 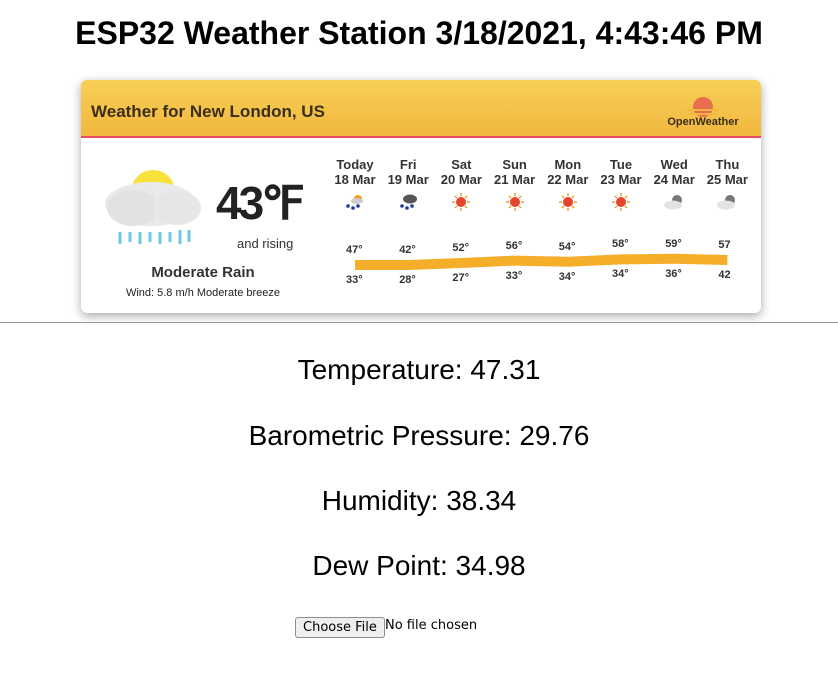 I want to click on dew-point-reading: Dew Point: 34.98, so click(x=419, y=565).